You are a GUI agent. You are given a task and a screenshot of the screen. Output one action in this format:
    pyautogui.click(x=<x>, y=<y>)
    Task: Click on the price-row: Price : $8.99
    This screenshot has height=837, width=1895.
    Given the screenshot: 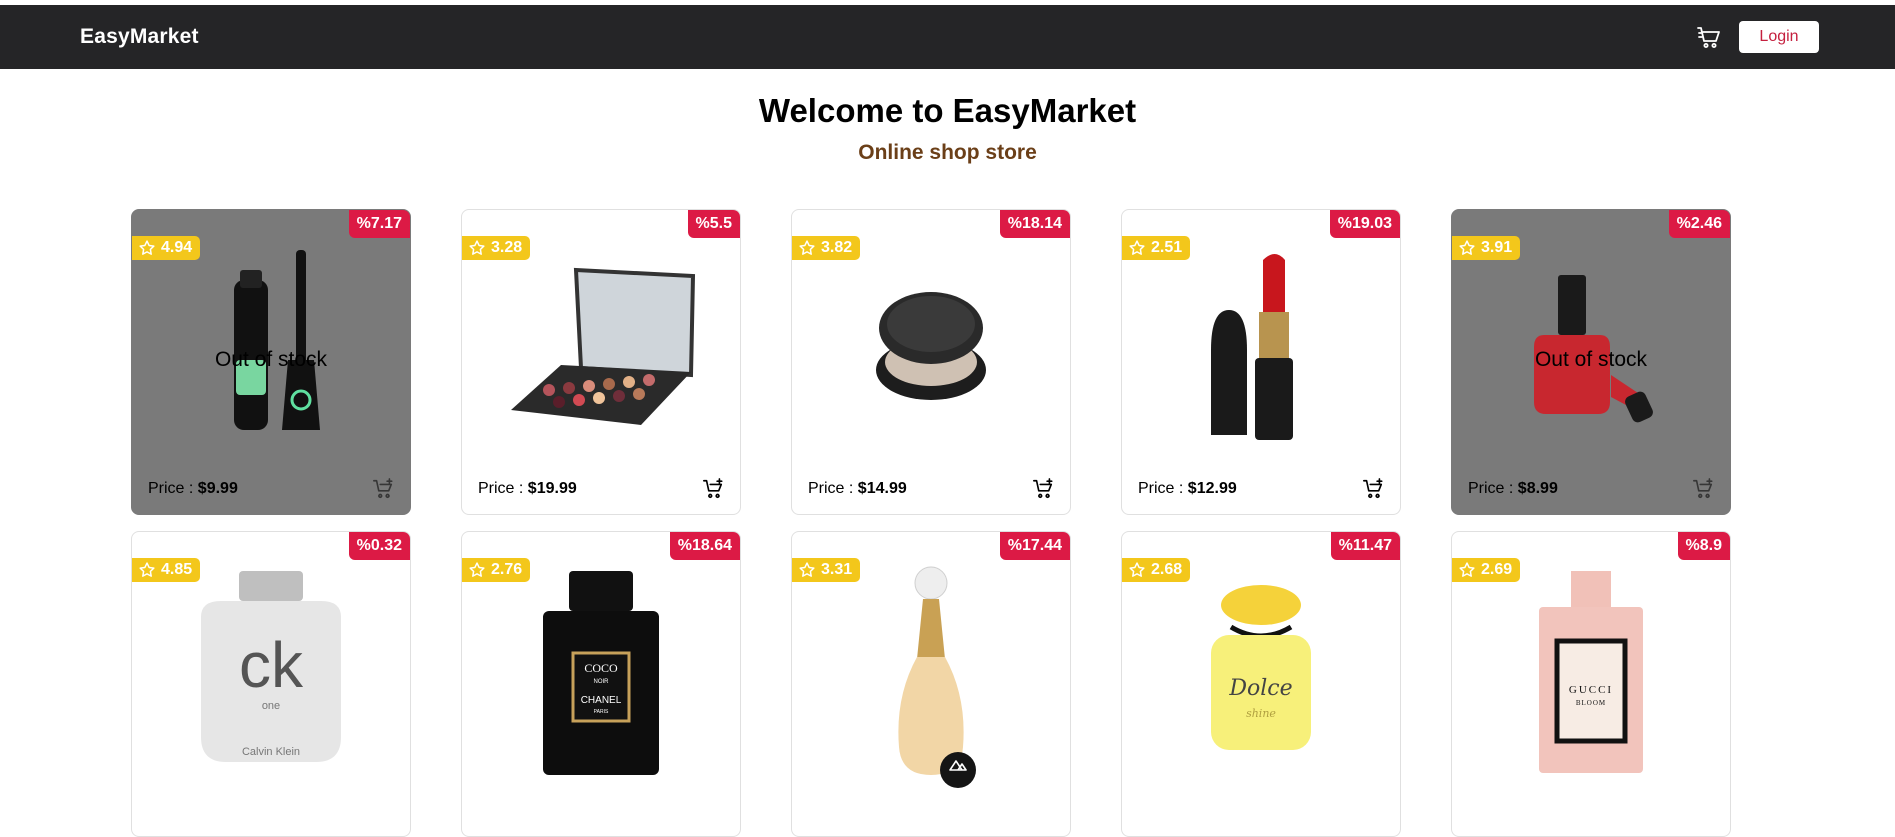 What is the action you would take?
    pyautogui.click(x=1591, y=489)
    